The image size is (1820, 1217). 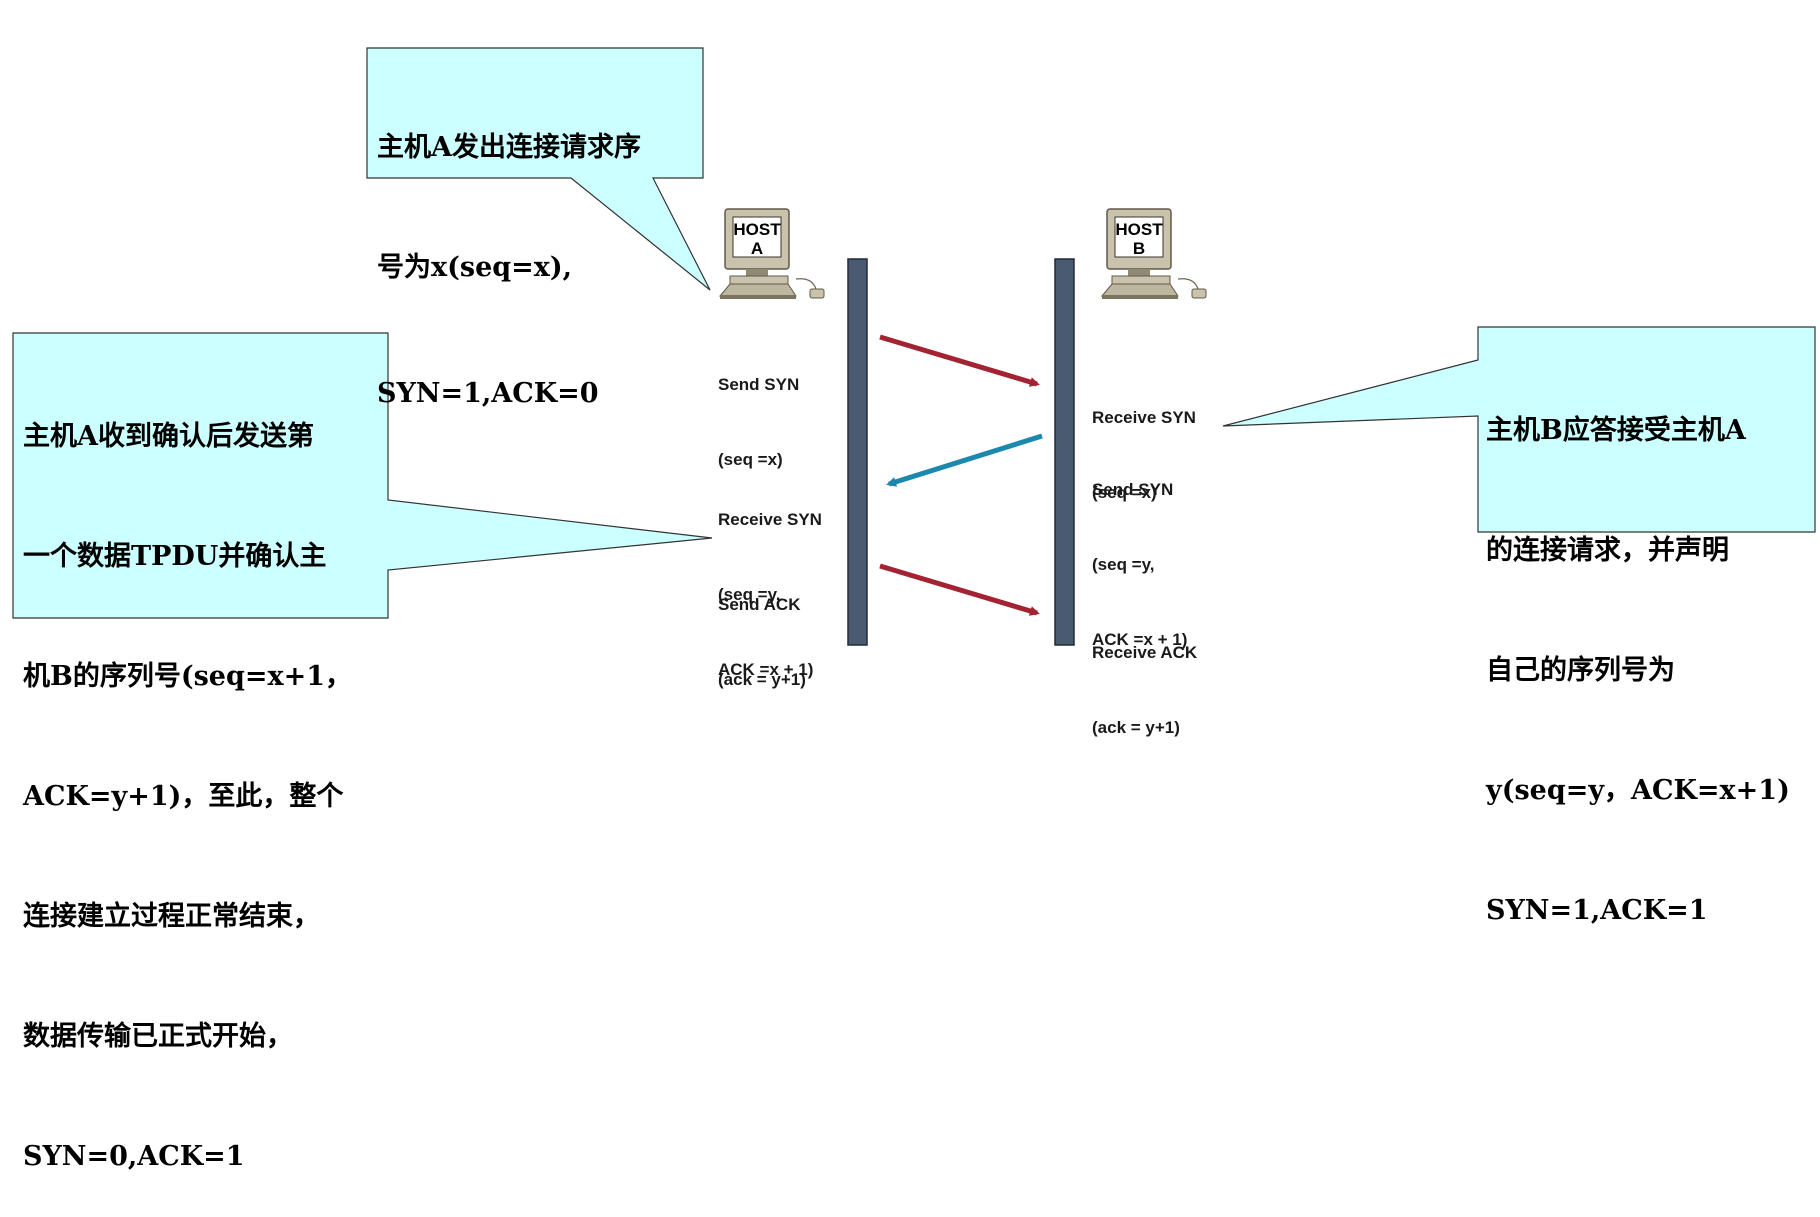 What do you see at coordinates (770, 519) in the screenshot?
I see `label-line: Receive SYN` at bounding box center [770, 519].